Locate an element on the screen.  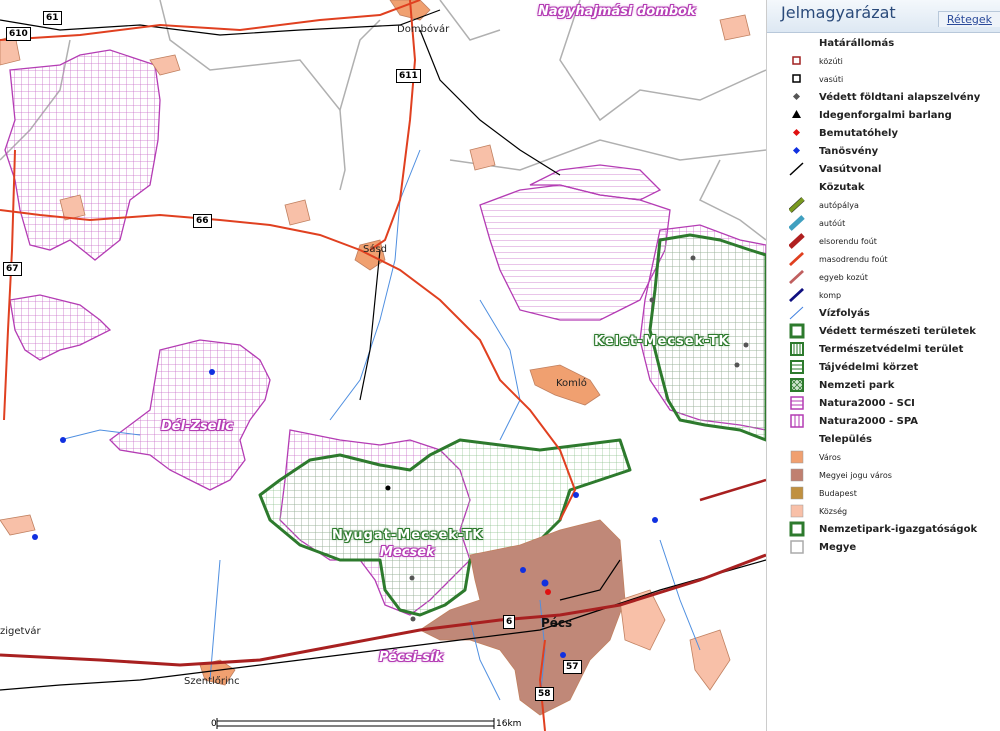
park-label-nyugat-mecsek: Nyugat-Mecsek-TK is located at coordinates (408, 535).